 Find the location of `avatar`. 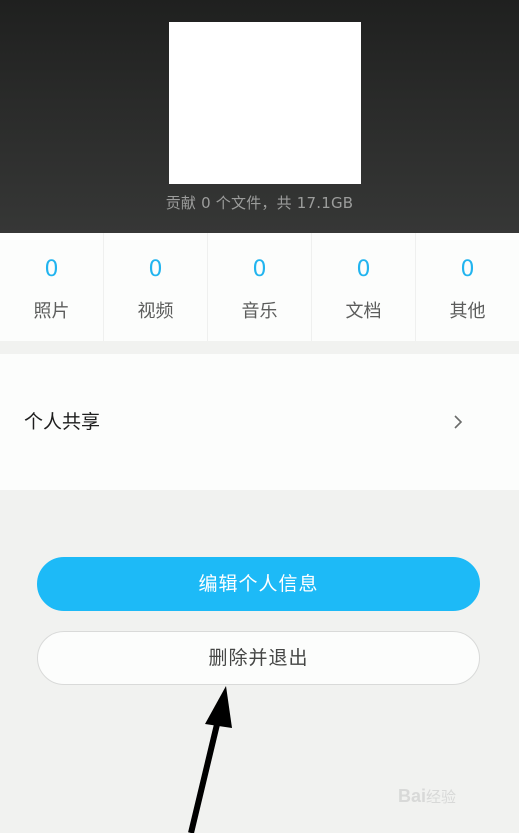

avatar is located at coordinates (265, 103).